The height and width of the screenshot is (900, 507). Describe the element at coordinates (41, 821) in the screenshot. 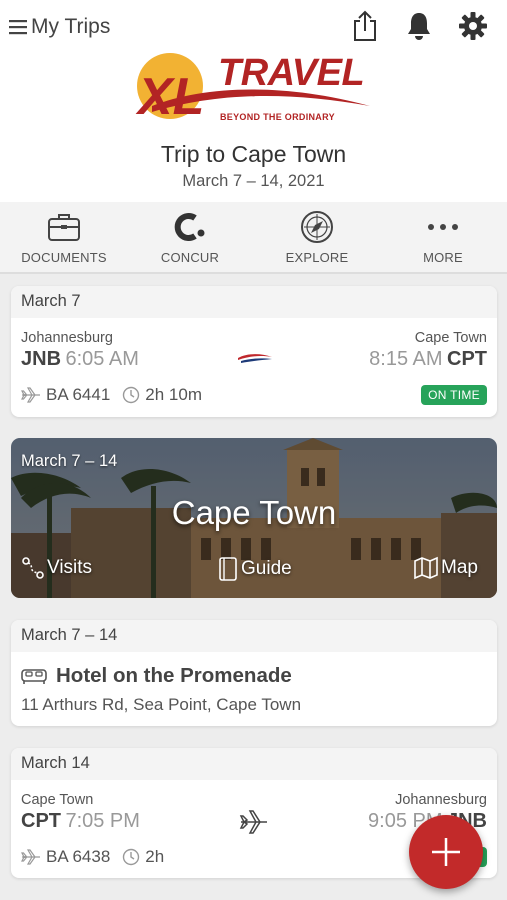

I see `departure-code: CPT` at that location.